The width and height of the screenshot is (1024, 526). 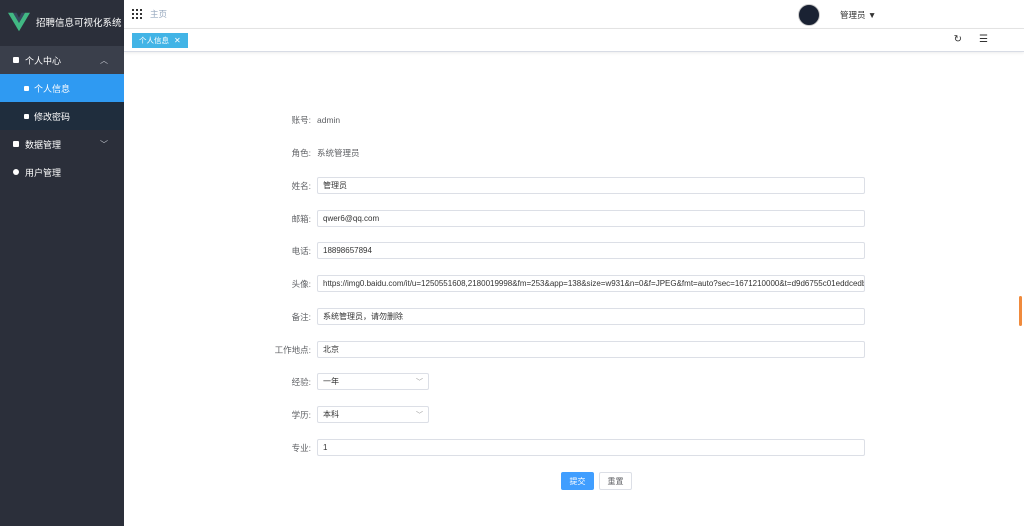 What do you see at coordinates (853, 15) in the screenshot?
I see `user-menu-label: 管理员` at bounding box center [853, 15].